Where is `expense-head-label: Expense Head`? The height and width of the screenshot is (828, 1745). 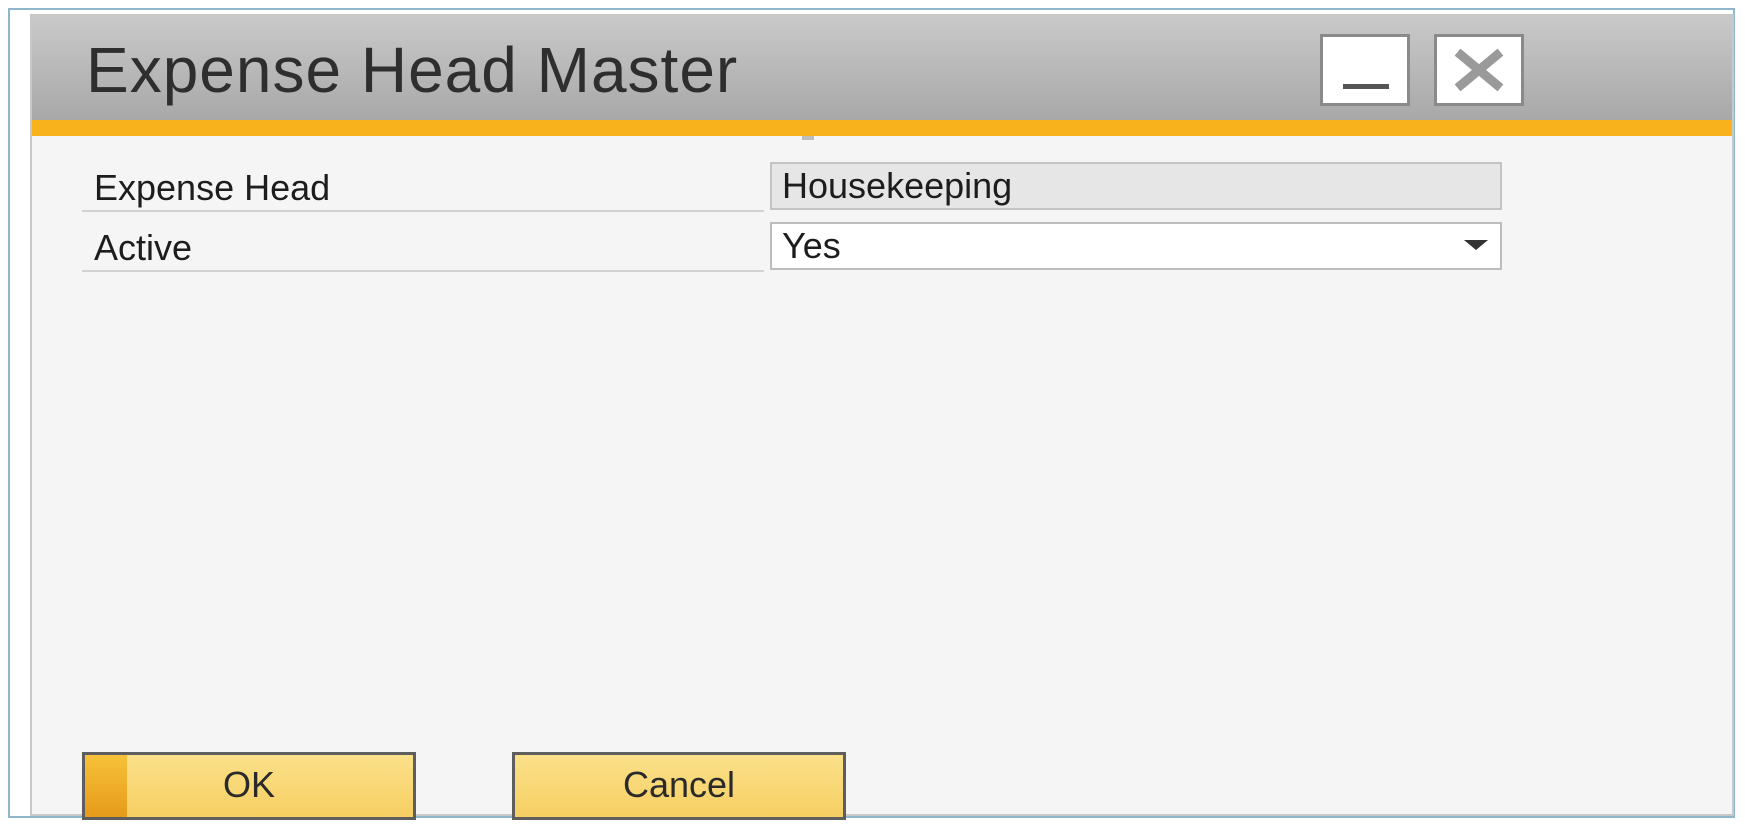
expense-head-label: Expense Head is located at coordinates (423, 187).